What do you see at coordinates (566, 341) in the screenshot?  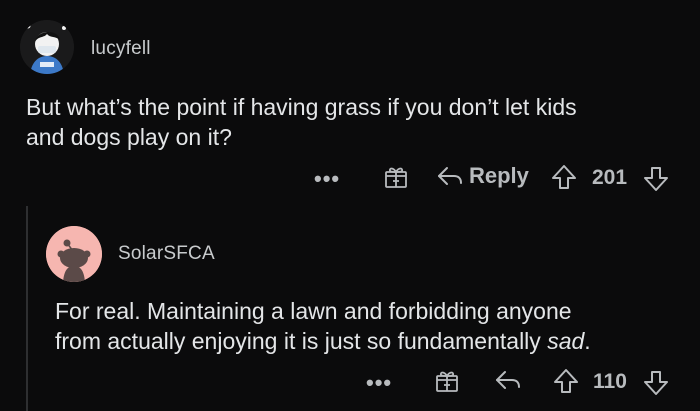 I see `emphasized-text: sad` at bounding box center [566, 341].